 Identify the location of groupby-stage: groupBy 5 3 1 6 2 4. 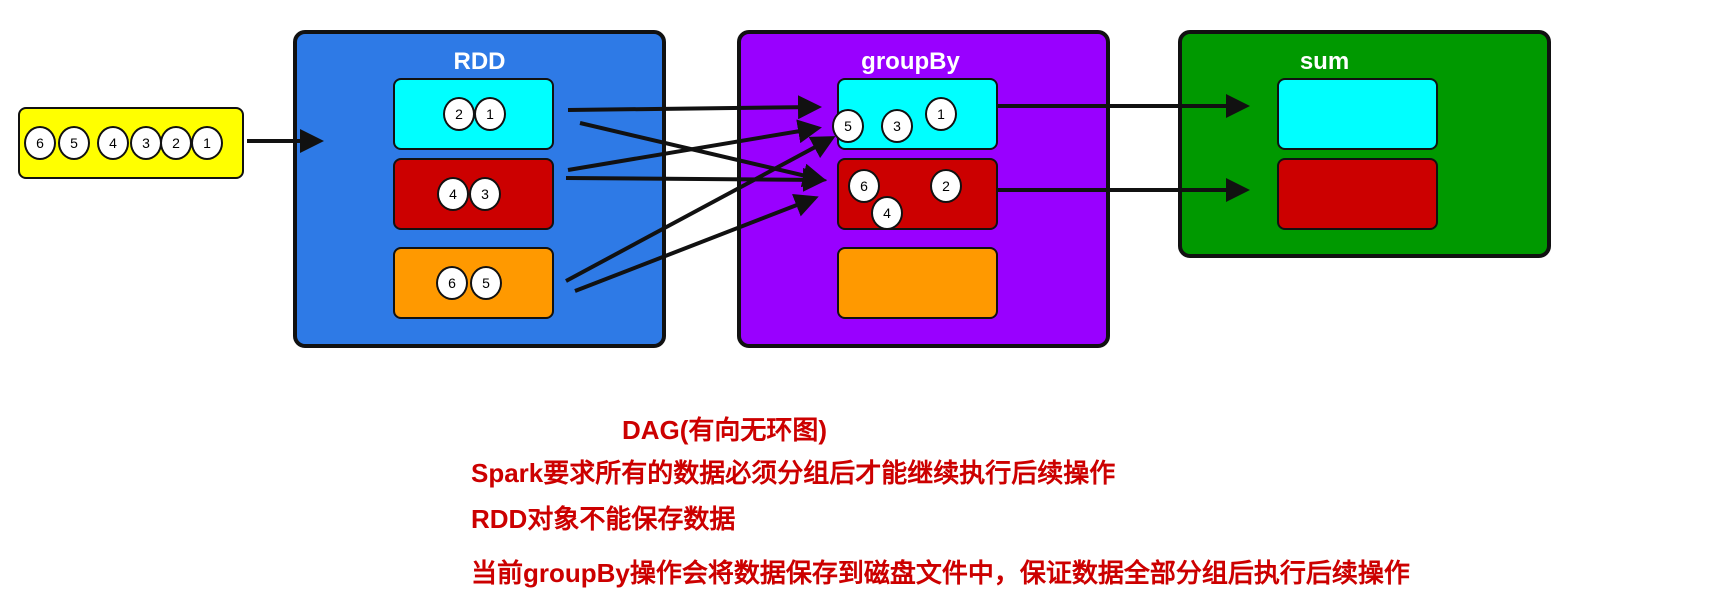
(923, 189).